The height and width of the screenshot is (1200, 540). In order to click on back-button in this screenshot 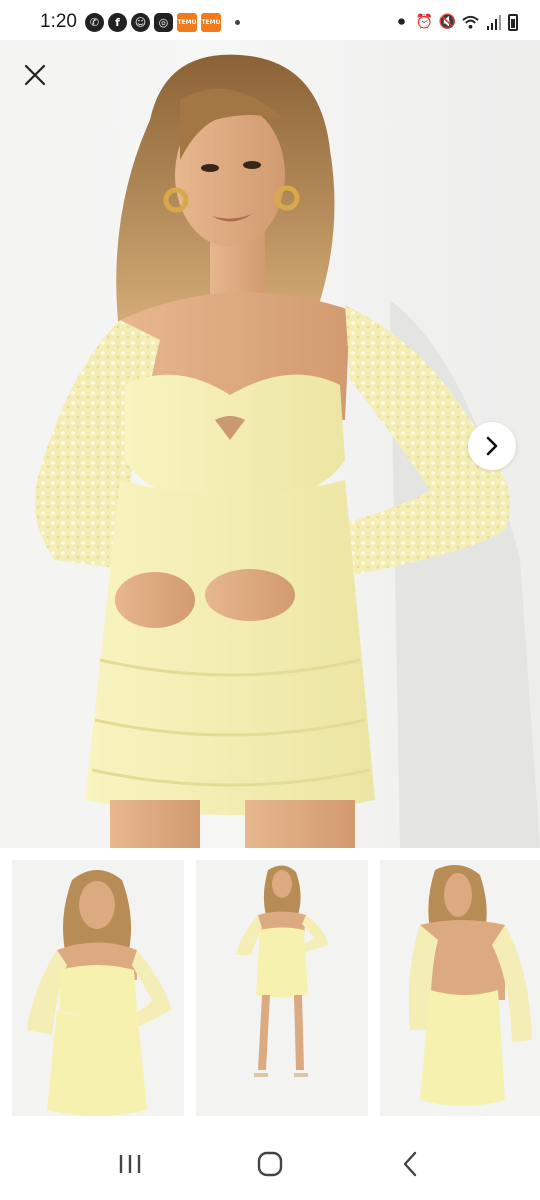, I will do `click(410, 1164)`.